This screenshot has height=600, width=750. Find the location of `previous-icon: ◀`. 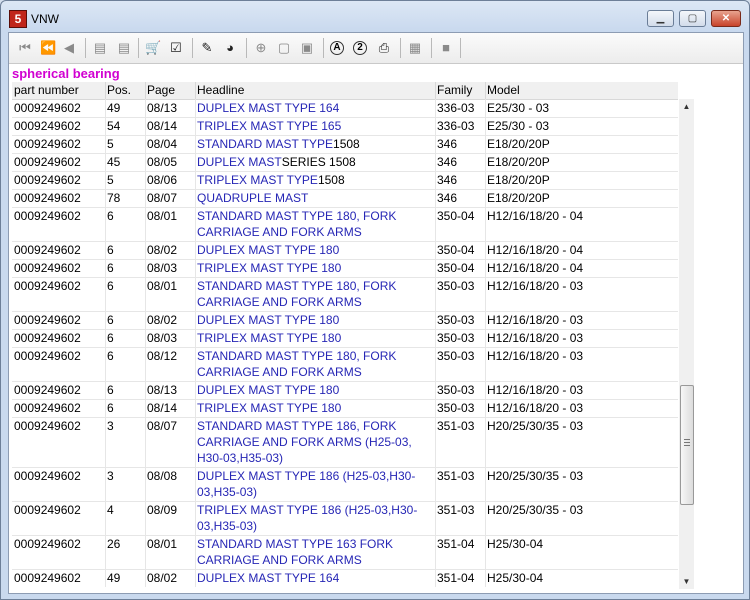

previous-icon: ◀ is located at coordinates (69, 48).